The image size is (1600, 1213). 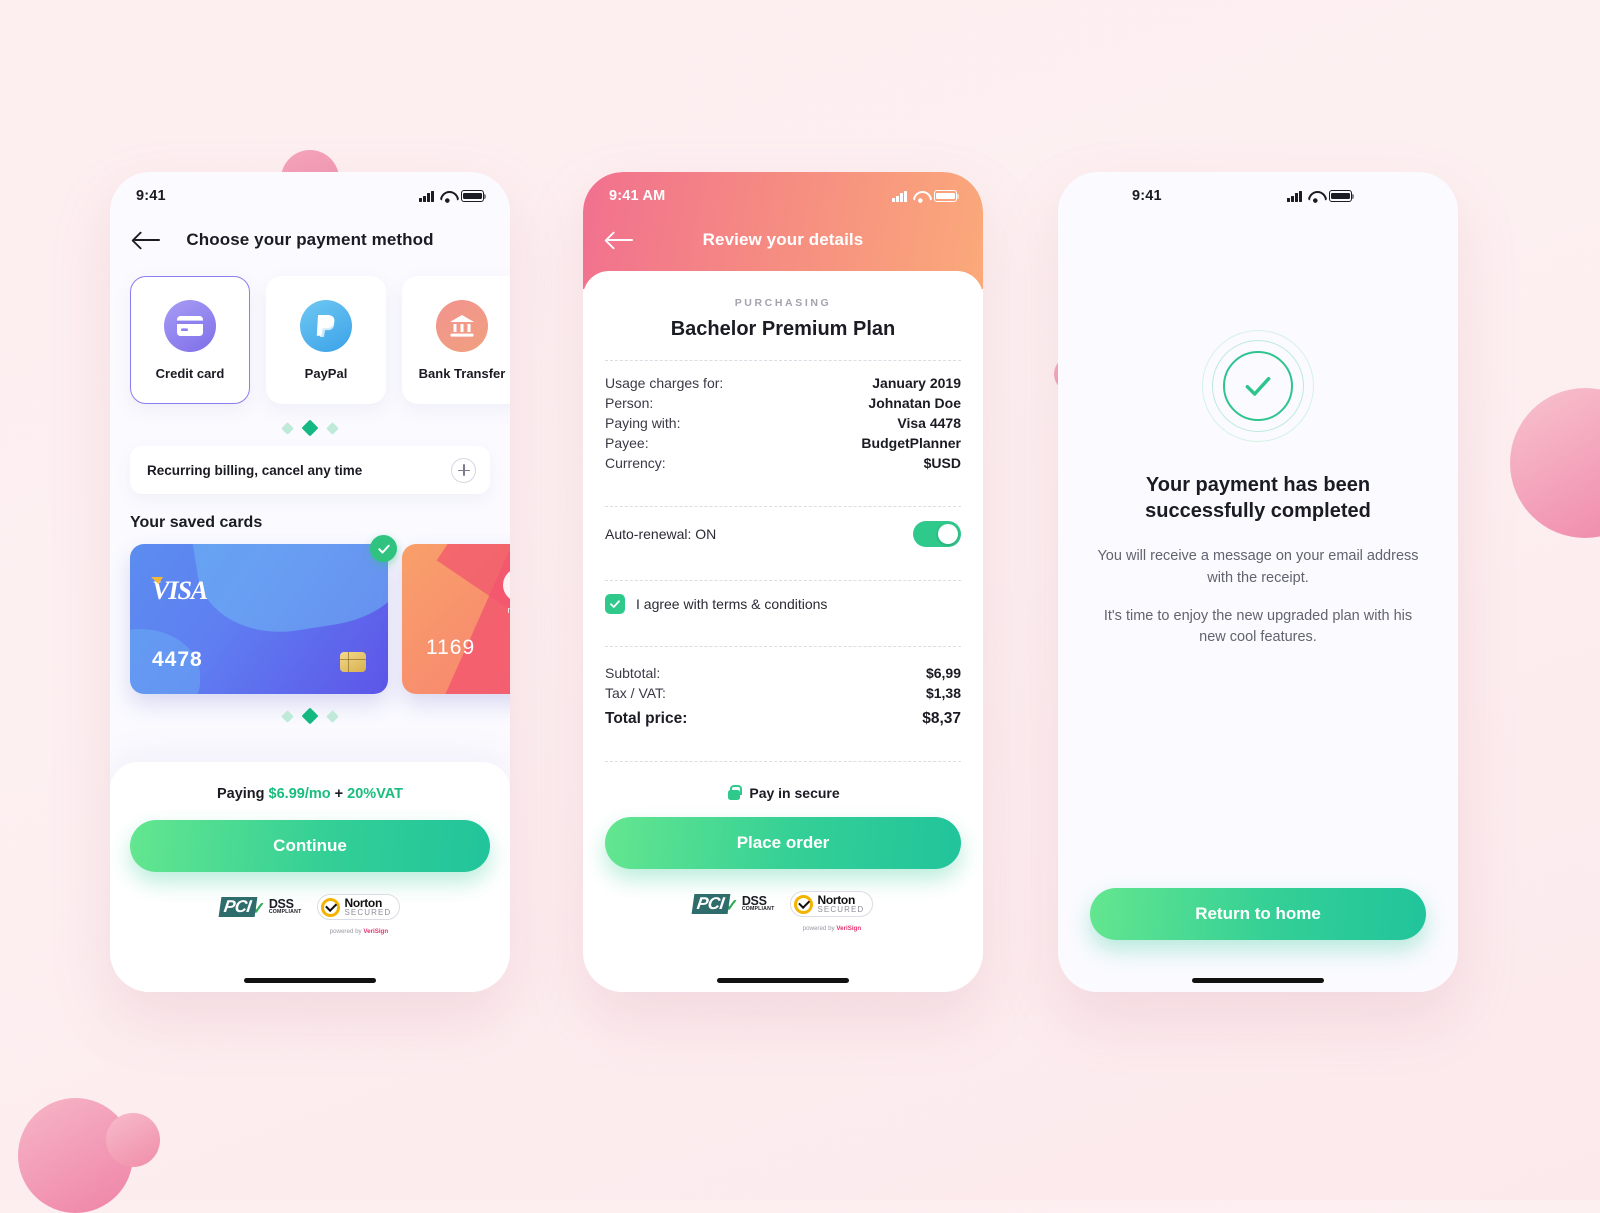 What do you see at coordinates (463, 470) in the screenshot?
I see `plus-icon` at bounding box center [463, 470].